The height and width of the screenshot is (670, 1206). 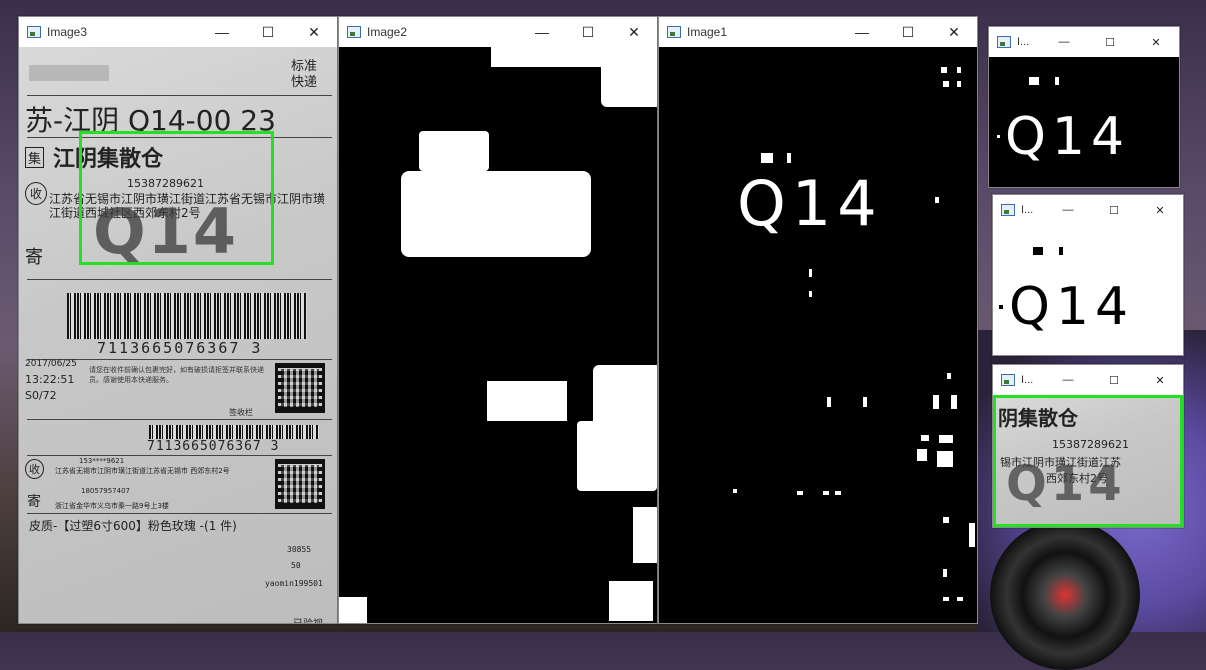 What do you see at coordinates (498, 32) in the screenshot?
I see `titlebar-image2: Image2 — ☐ ✕` at bounding box center [498, 32].